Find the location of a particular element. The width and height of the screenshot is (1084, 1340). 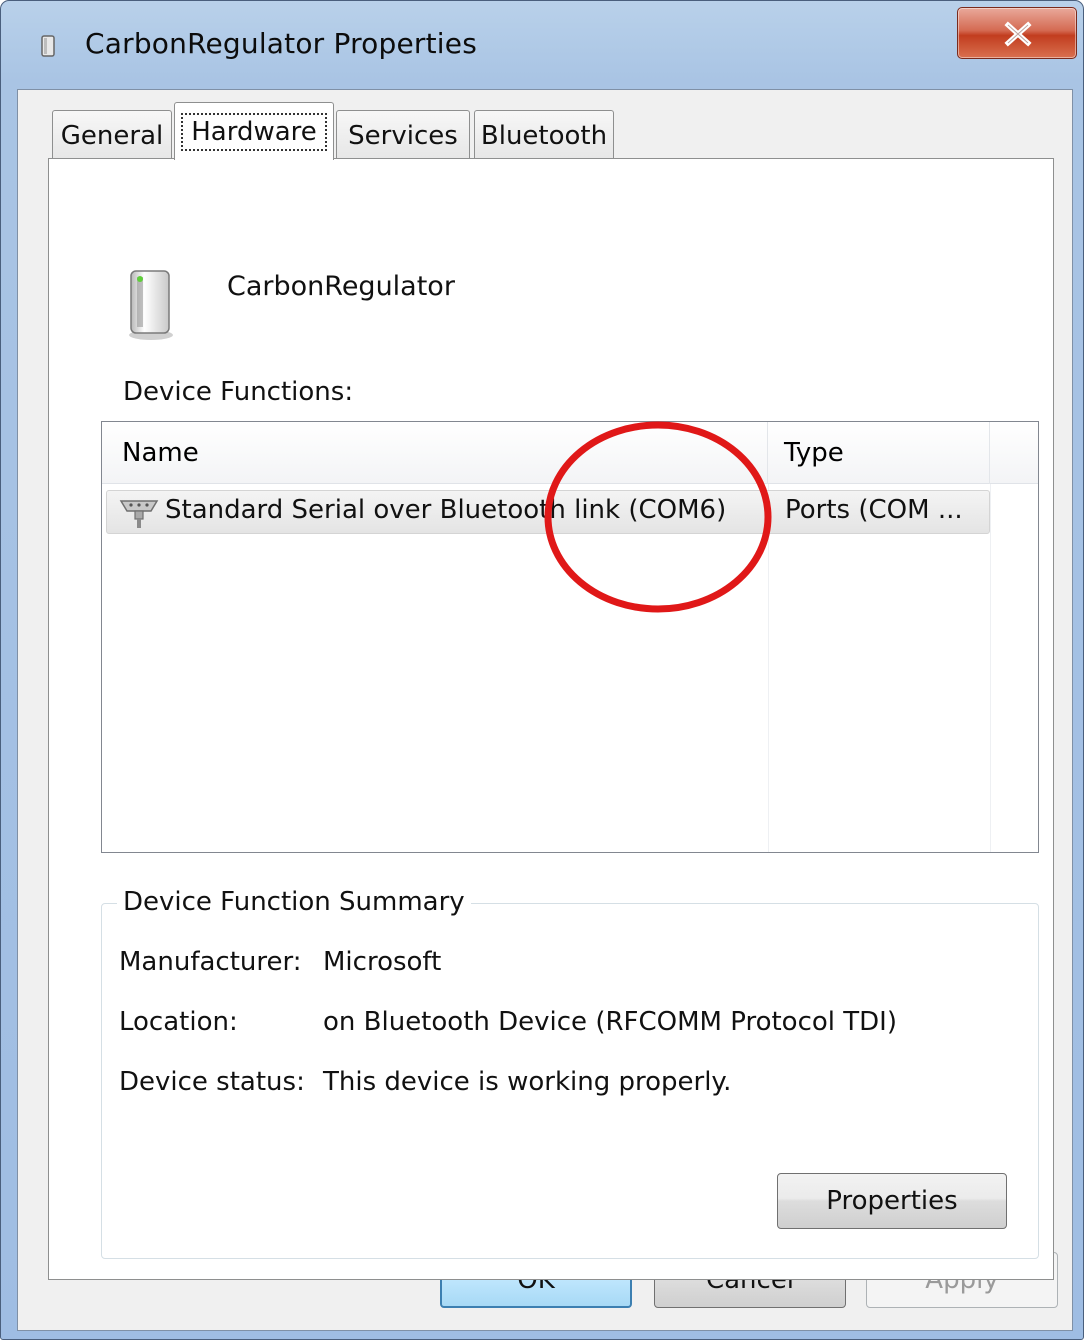

device-status-value: This device is working properly. is located at coordinates (527, 1082).